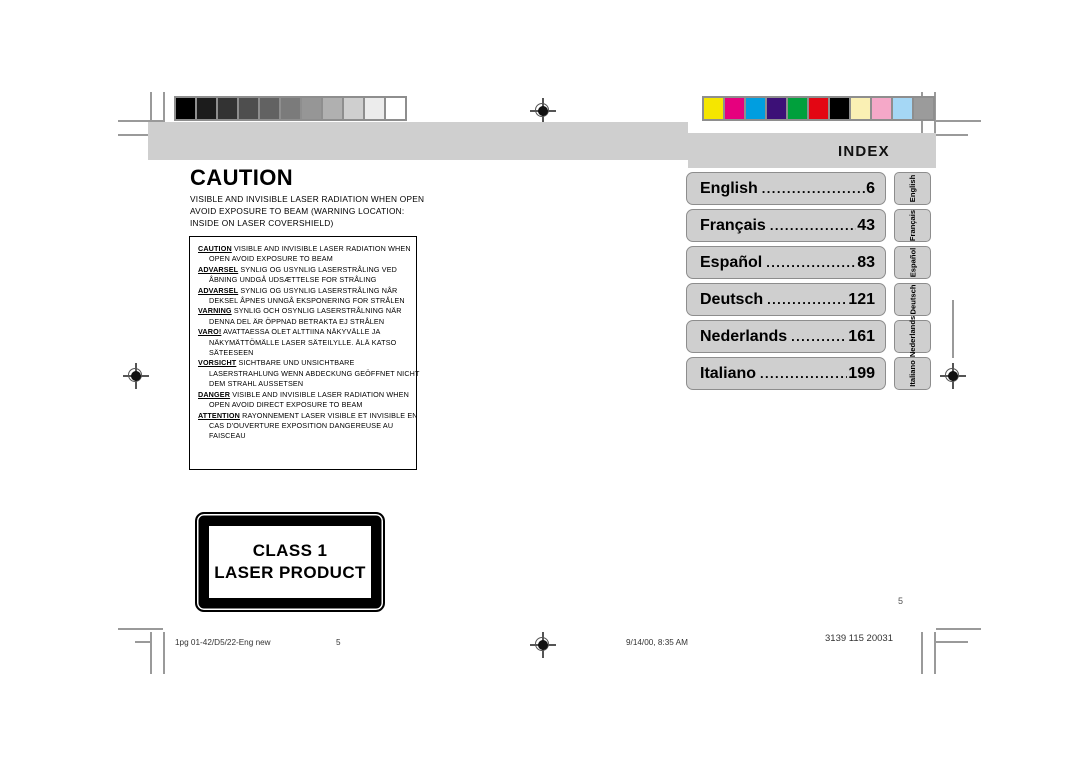 This screenshot has width=1080, height=763. Describe the element at coordinates (861, 336) in the screenshot. I see `index-page-number: 161` at that location.